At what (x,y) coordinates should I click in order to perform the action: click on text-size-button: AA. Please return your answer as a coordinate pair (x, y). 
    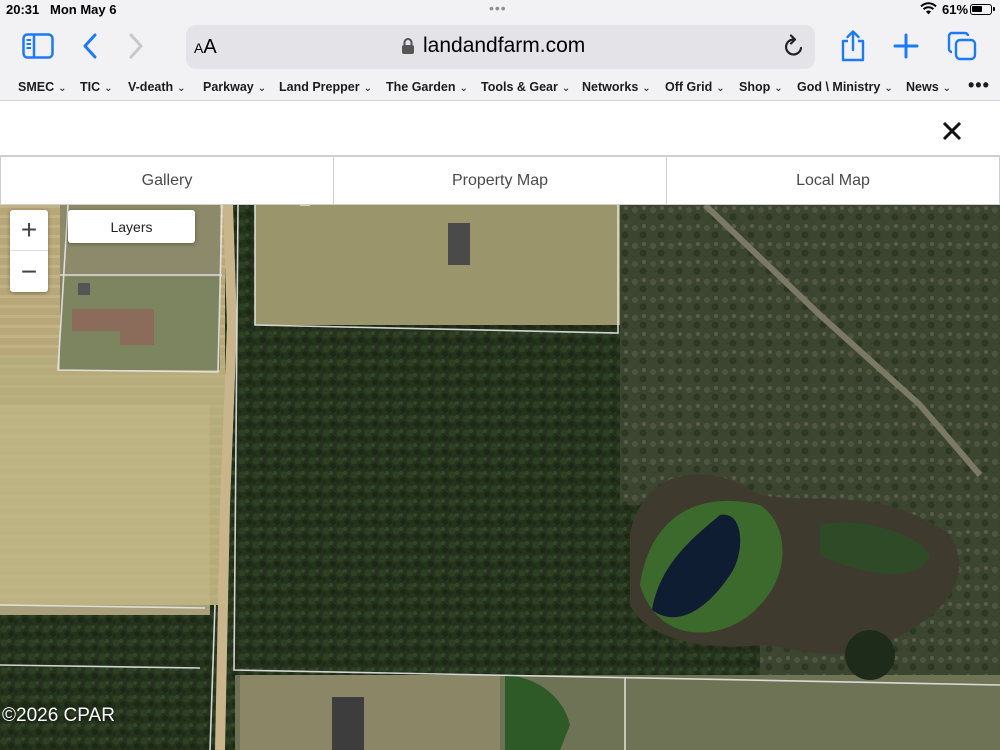
    Looking at the image, I should click on (205, 47).